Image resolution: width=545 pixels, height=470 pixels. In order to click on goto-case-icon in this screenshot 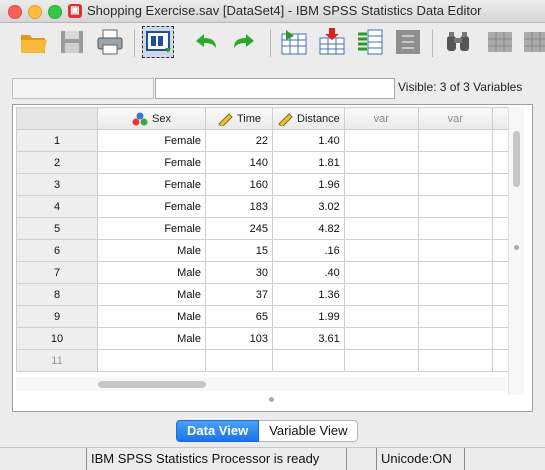, I will do `click(294, 42)`.